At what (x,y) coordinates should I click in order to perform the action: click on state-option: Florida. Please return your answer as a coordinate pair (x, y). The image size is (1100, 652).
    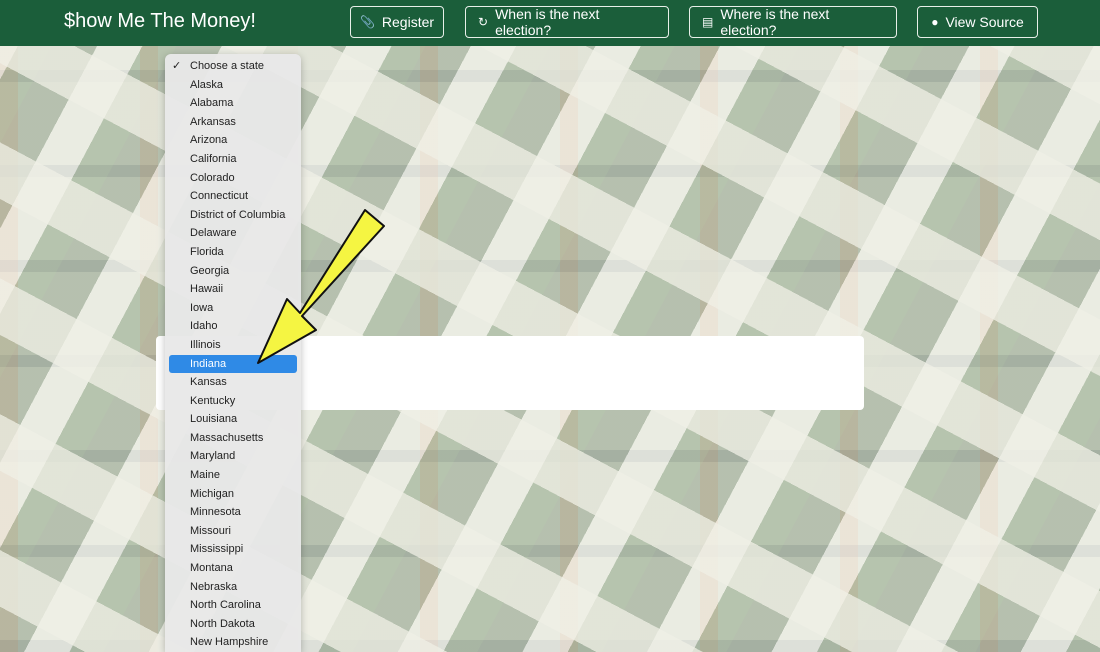
    Looking at the image, I should click on (233, 252).